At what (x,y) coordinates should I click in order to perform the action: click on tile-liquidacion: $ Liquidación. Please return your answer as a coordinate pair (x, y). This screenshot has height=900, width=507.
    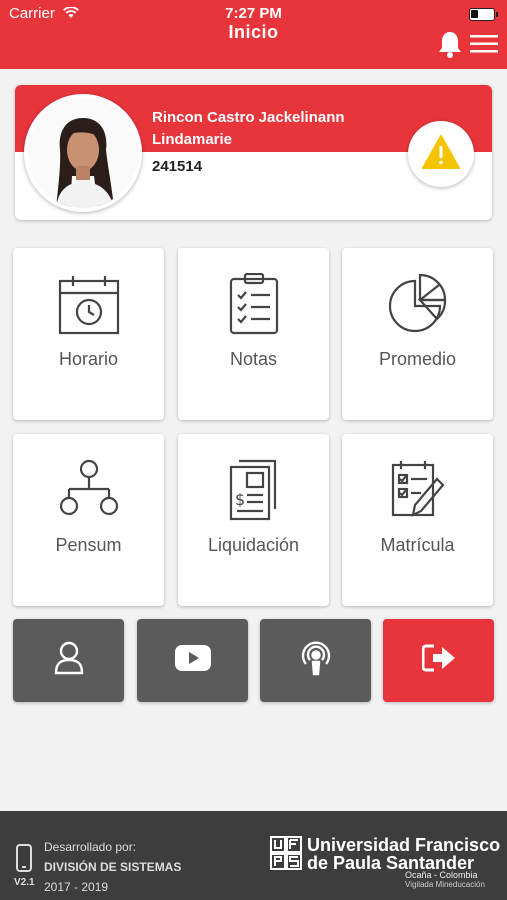
    Looking at the image, I should click on (253, 520).